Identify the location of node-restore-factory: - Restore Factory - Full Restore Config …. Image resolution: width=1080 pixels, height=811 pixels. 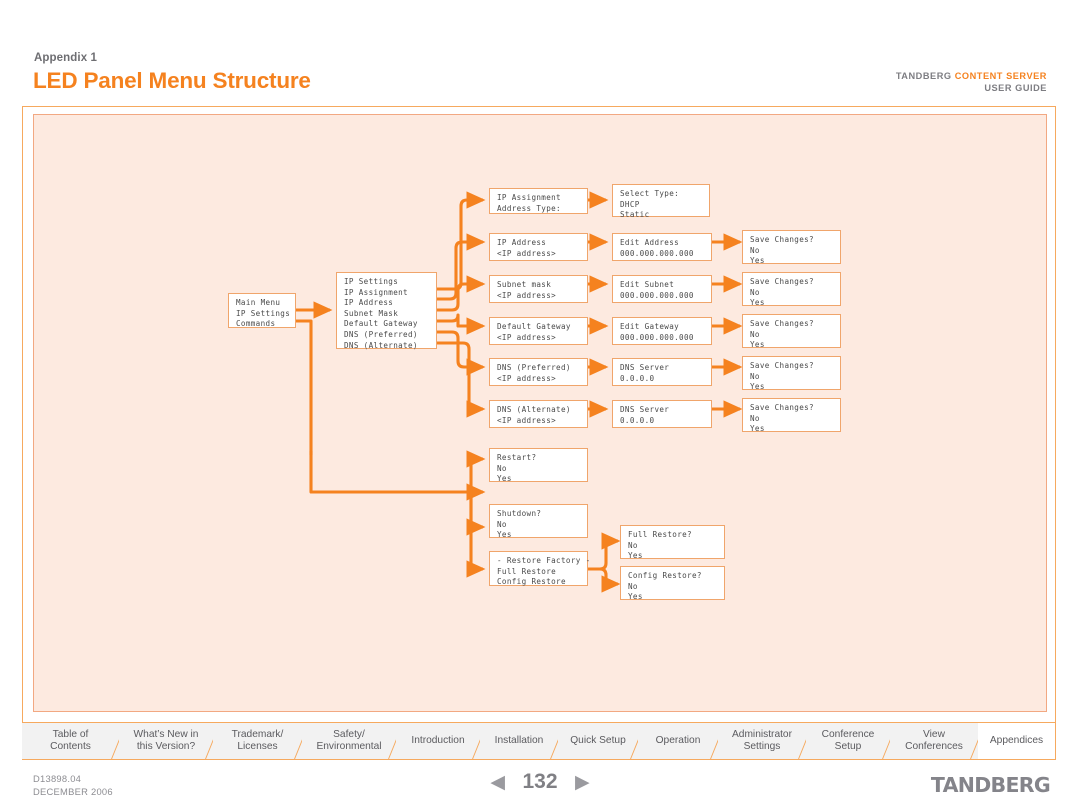
(539, 568).